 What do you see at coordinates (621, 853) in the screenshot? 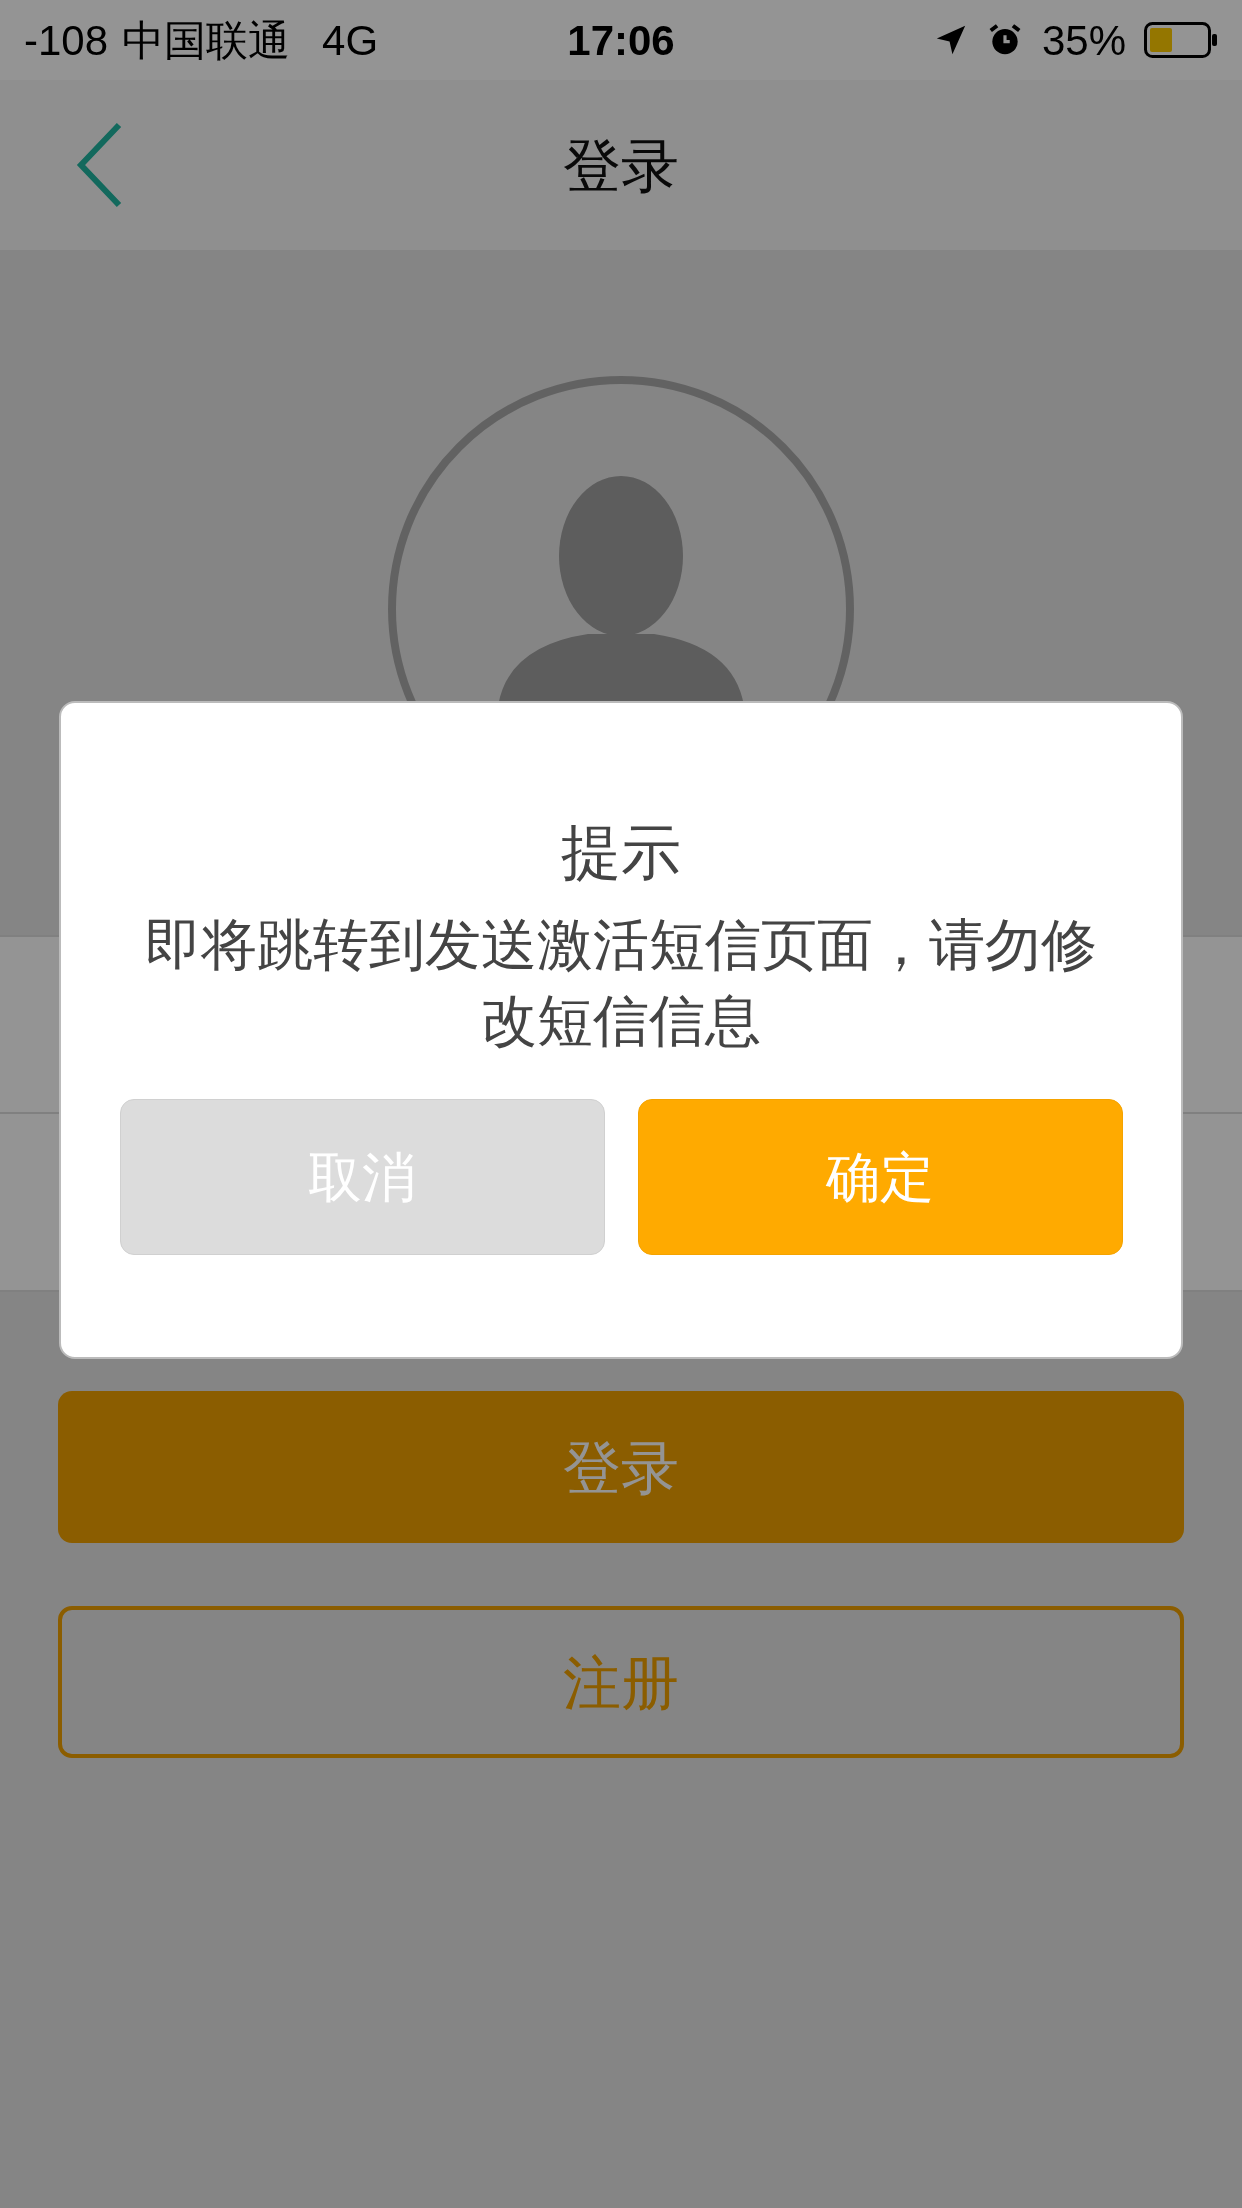
I see `dialog-title: 提示` at bounding box center [621, 853].